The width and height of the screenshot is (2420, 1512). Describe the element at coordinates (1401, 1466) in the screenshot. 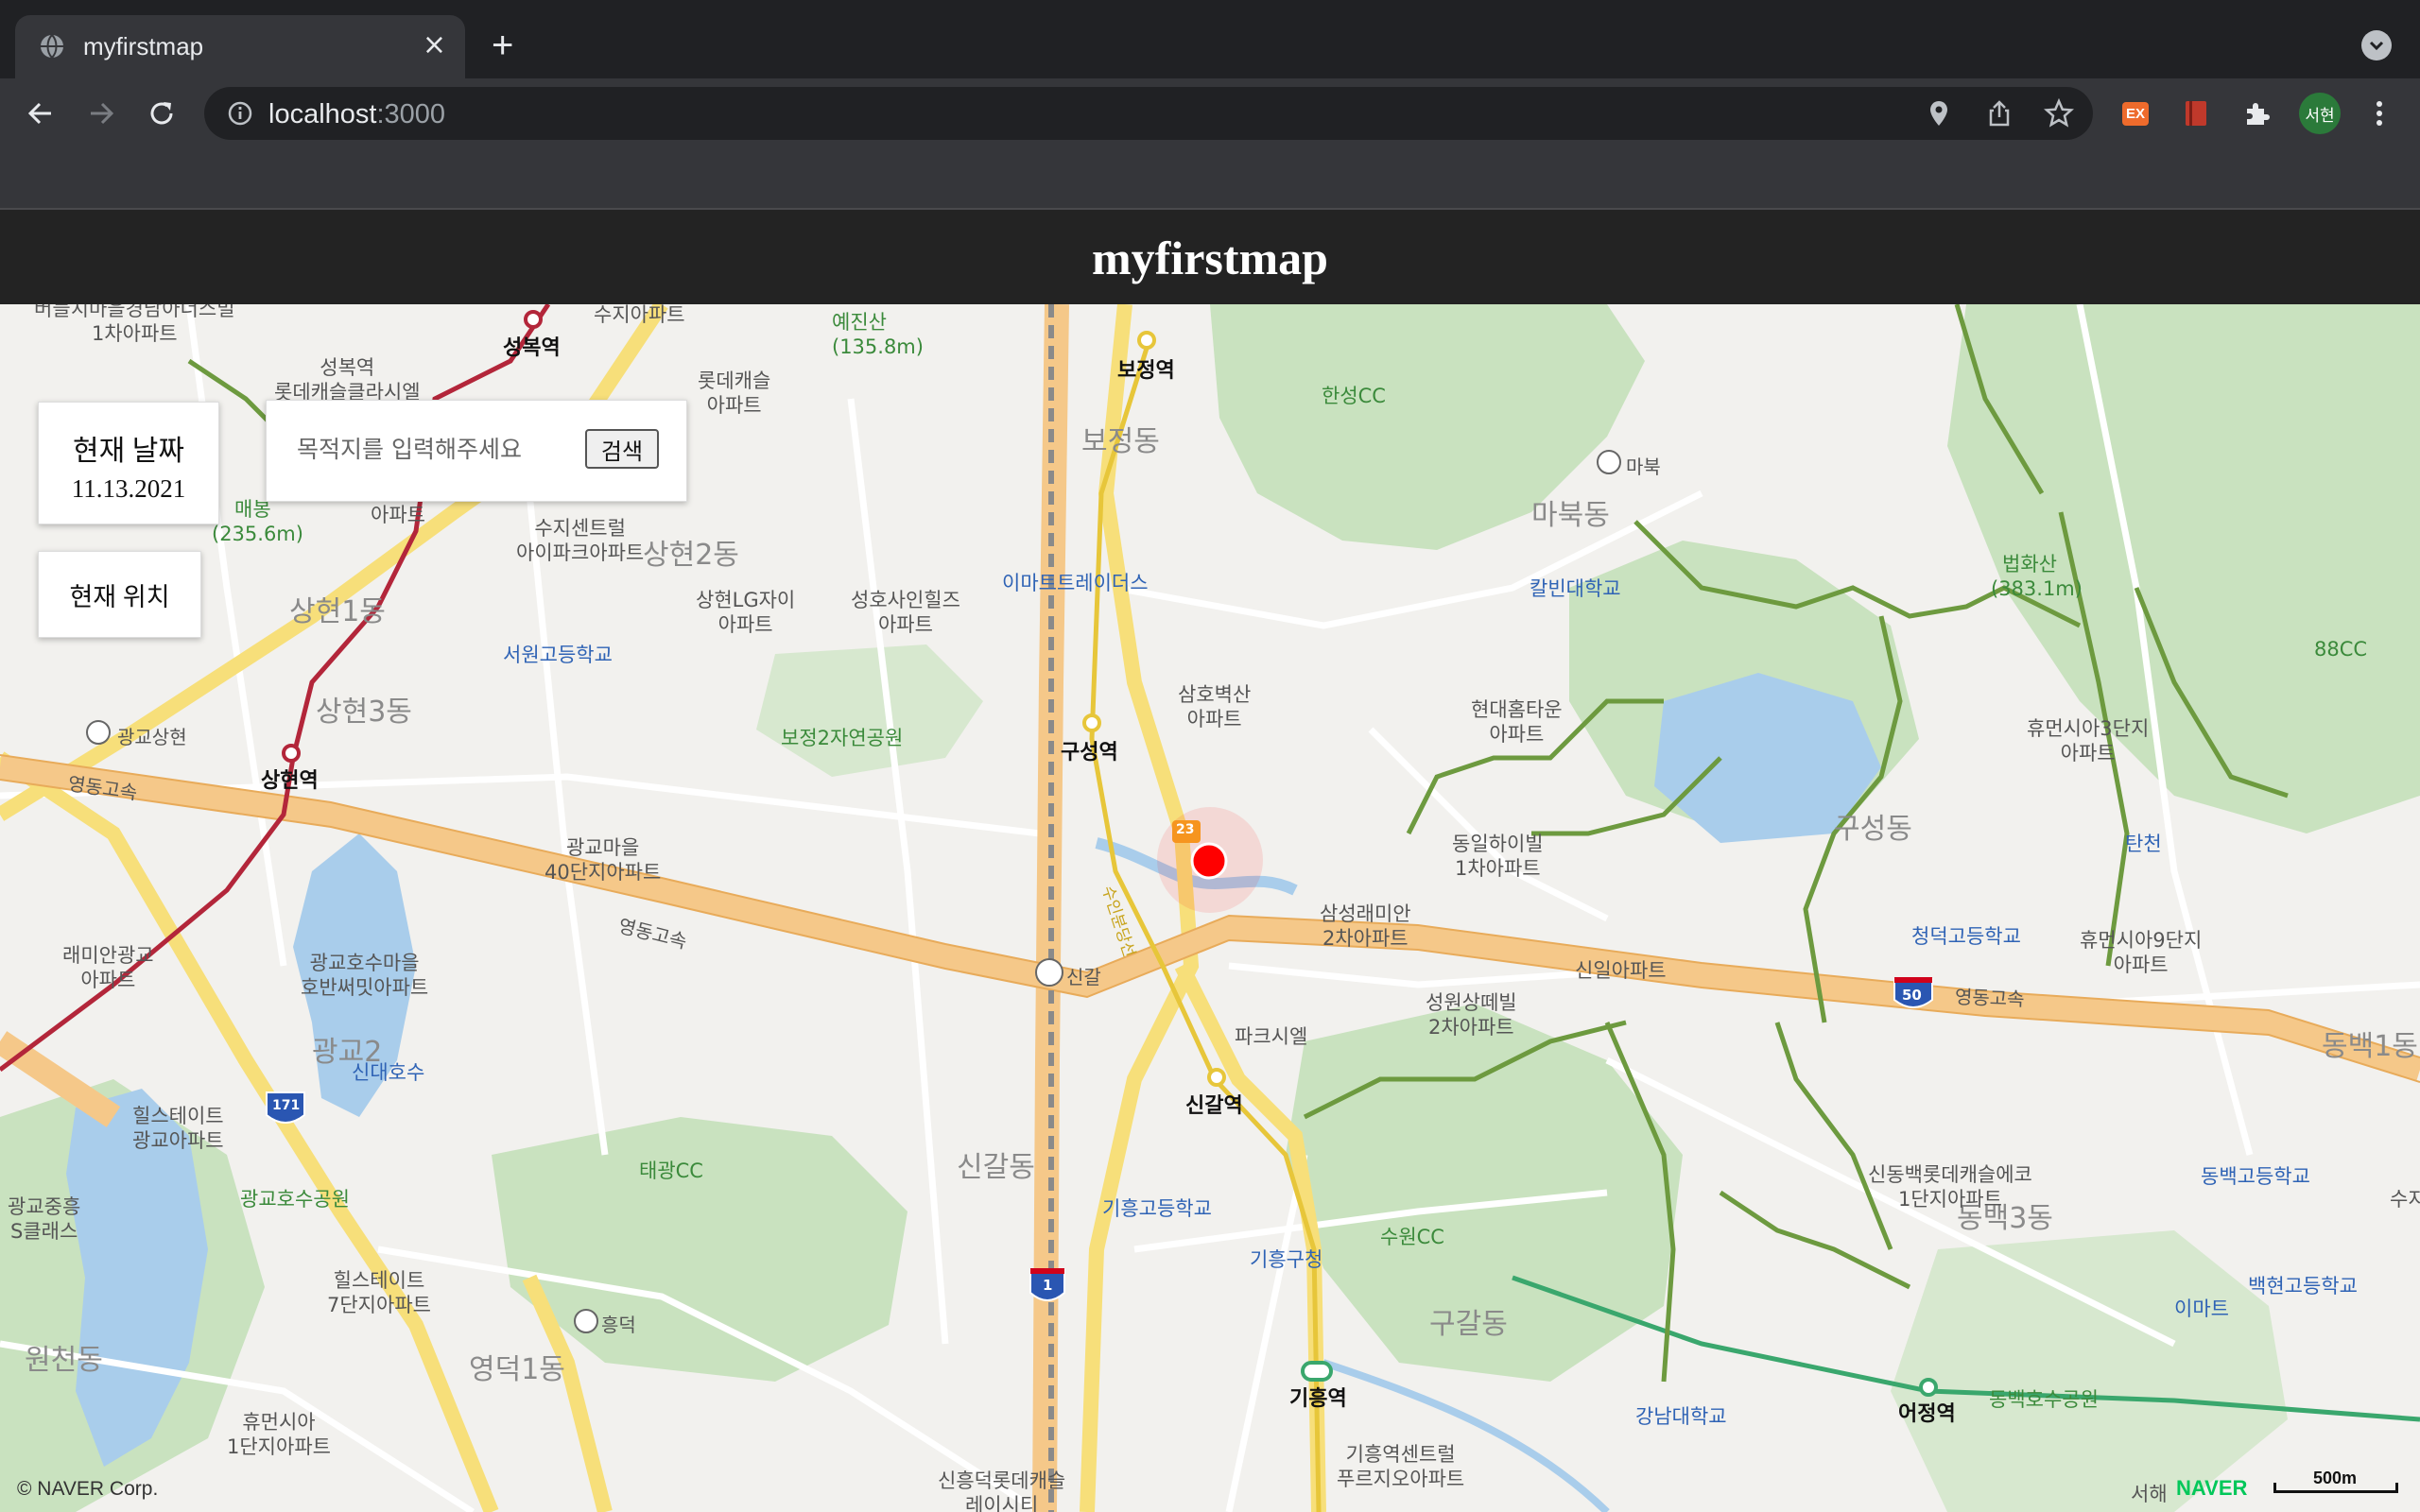

I see `apartment-label: 기흥역센트럴 푸르지오아파트` at that location.